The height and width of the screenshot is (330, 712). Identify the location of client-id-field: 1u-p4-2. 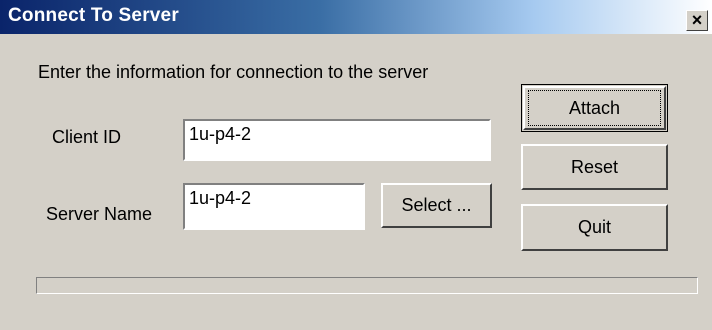
(337, 140).